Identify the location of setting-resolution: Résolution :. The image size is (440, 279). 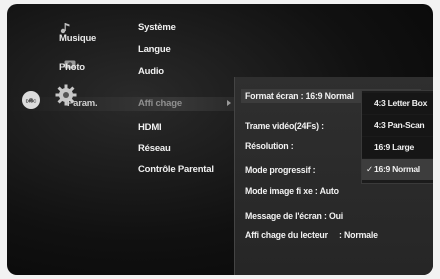
(269, 146).